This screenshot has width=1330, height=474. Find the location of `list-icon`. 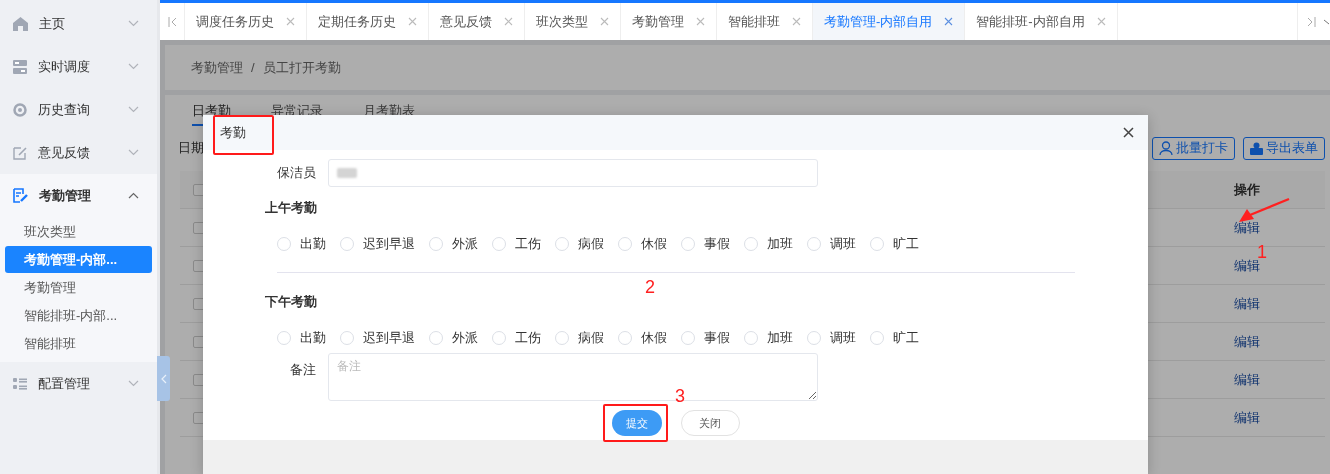

list-icon is located at coordinates (20, 383).